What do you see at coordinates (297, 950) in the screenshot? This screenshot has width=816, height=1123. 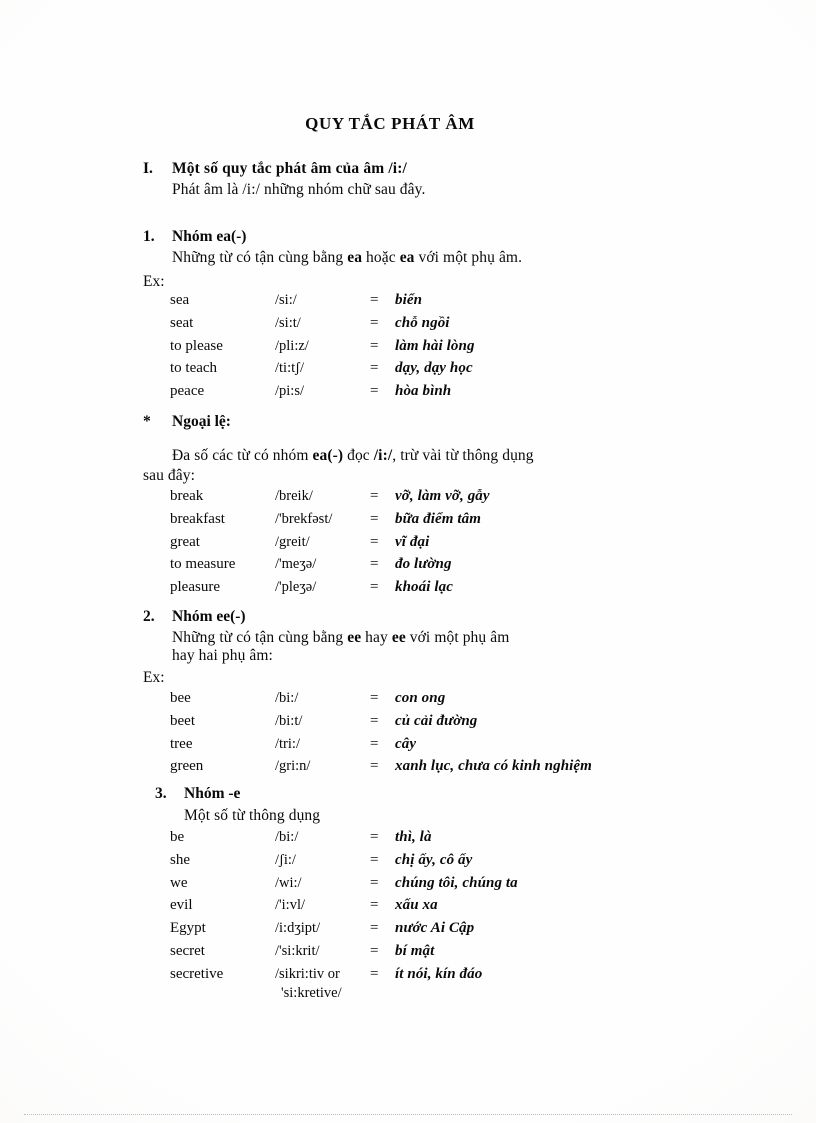 I see `group-3-phonetic: /'si:krit/` at bounding box center [297, 950].